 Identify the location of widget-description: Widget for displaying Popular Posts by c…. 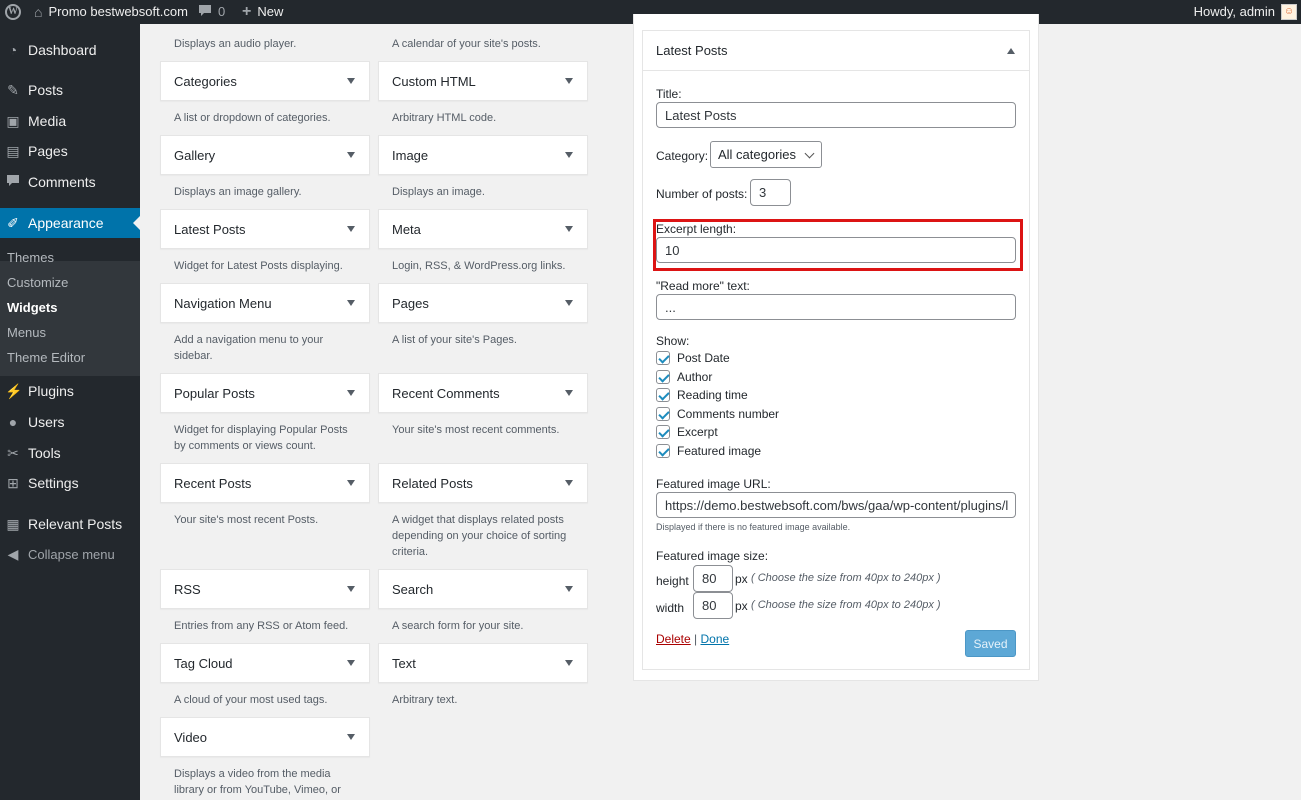
(261, 438).